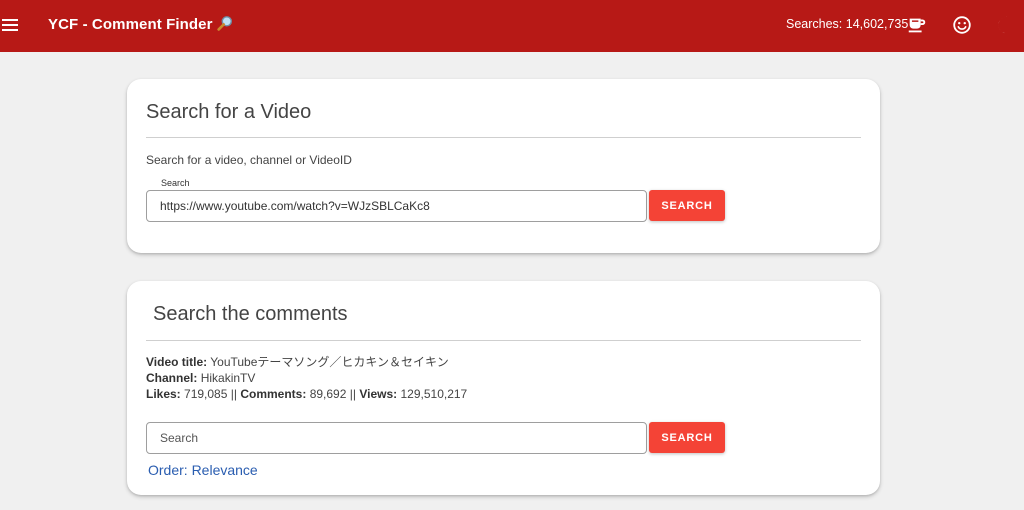  Describe the element at coordinates (396, 206) in the screenshot. I see `video-search-input` at that location.